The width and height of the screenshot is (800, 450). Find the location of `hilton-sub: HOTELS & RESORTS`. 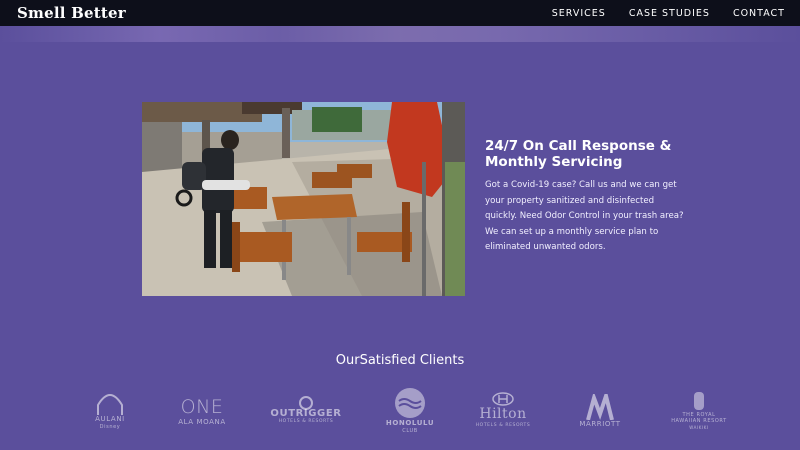

hilton-sub: HOTELS & RESORTS is located at coordinates (503, 425).